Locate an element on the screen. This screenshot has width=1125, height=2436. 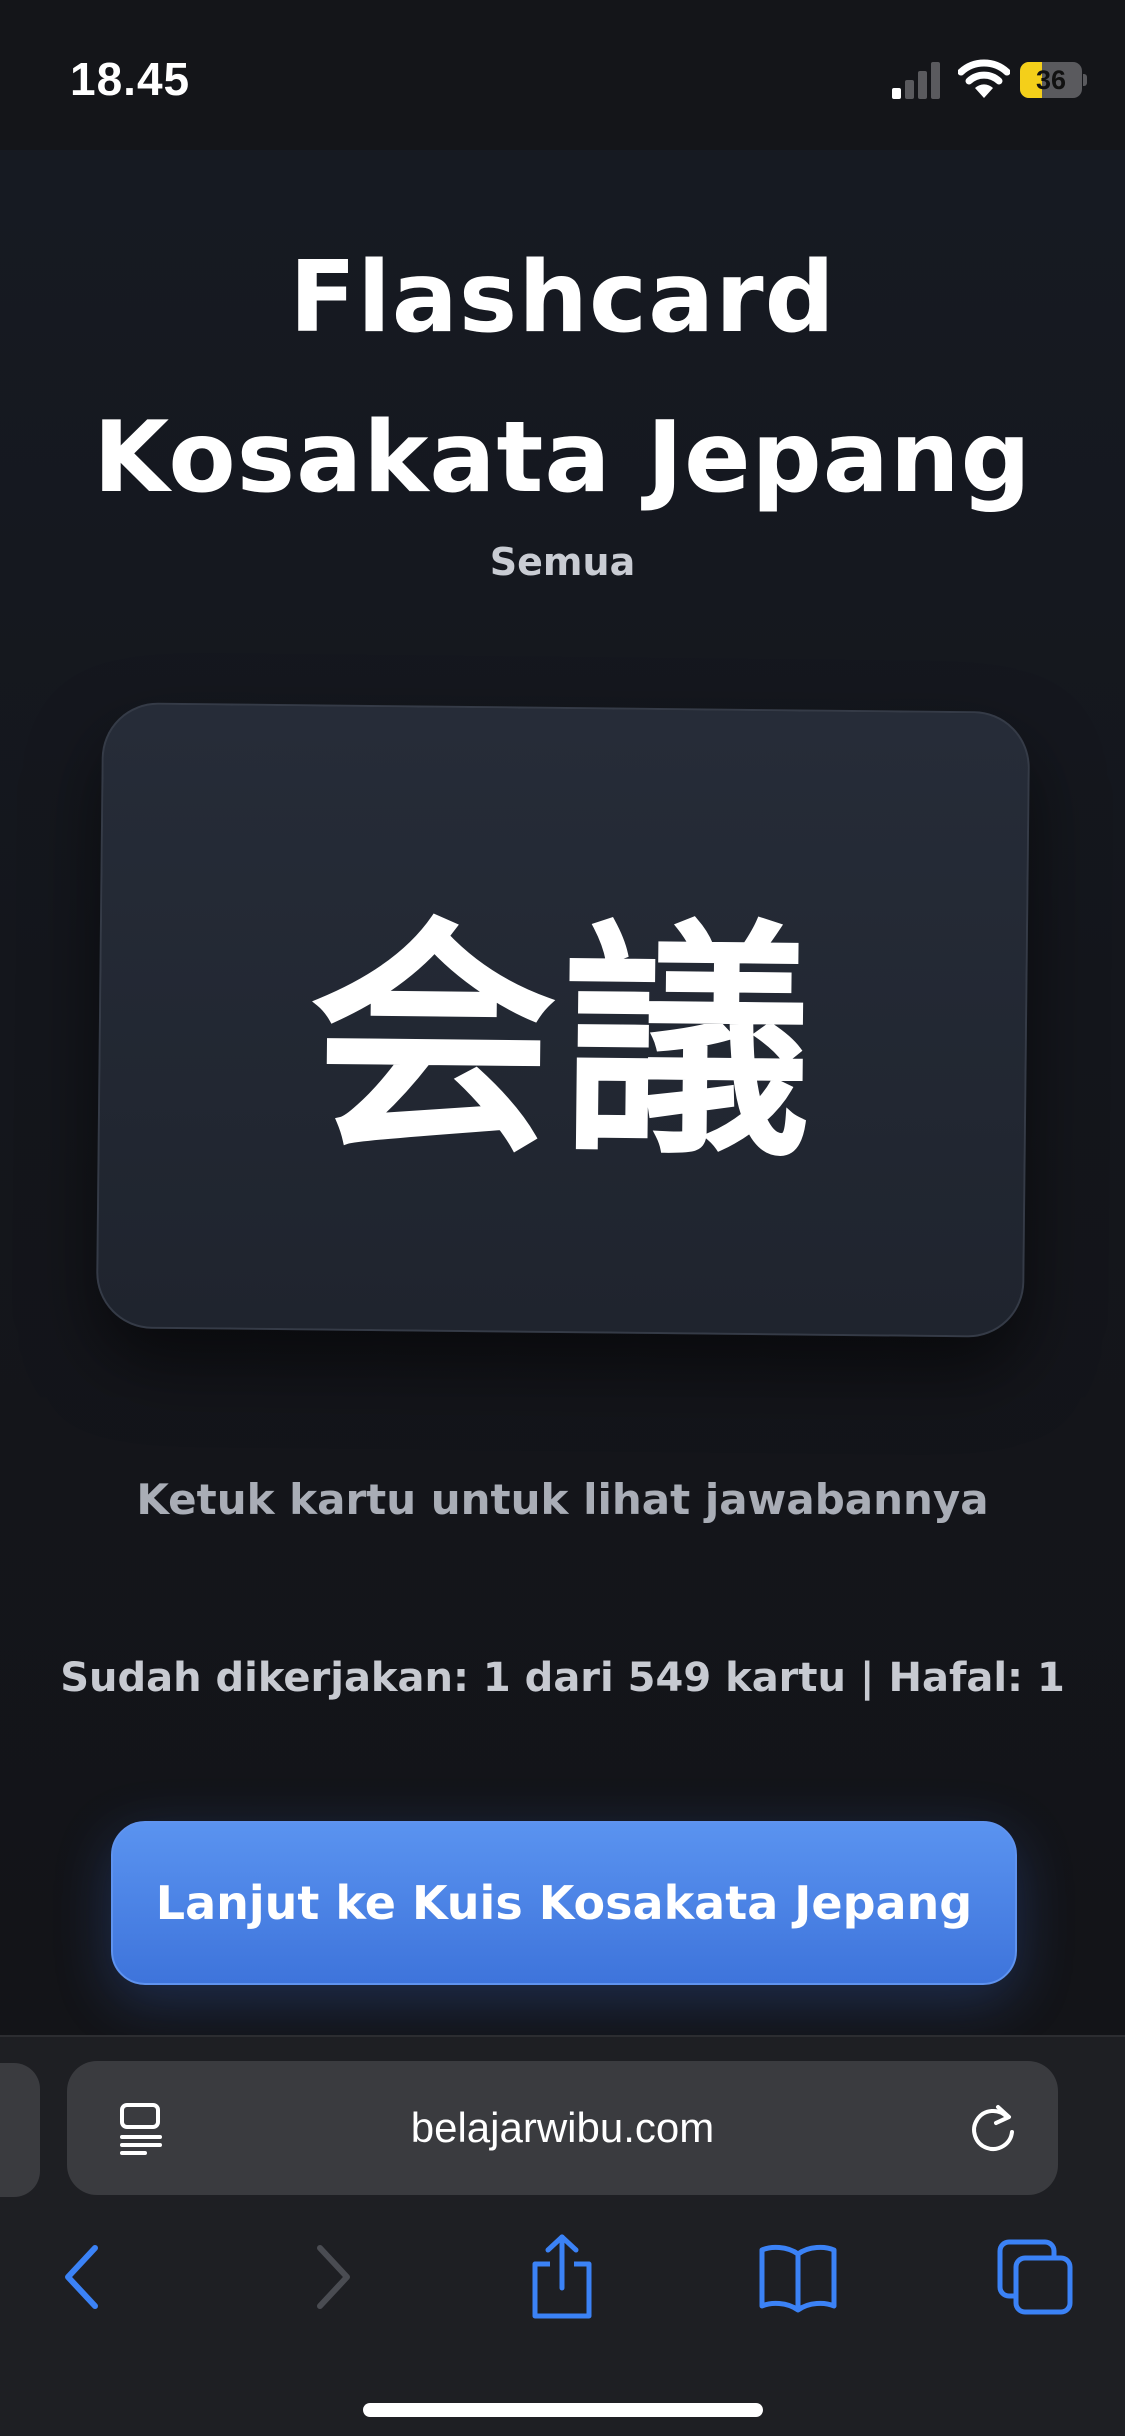
status-bar: 18.45 36 is located at coordinates (562, 75).